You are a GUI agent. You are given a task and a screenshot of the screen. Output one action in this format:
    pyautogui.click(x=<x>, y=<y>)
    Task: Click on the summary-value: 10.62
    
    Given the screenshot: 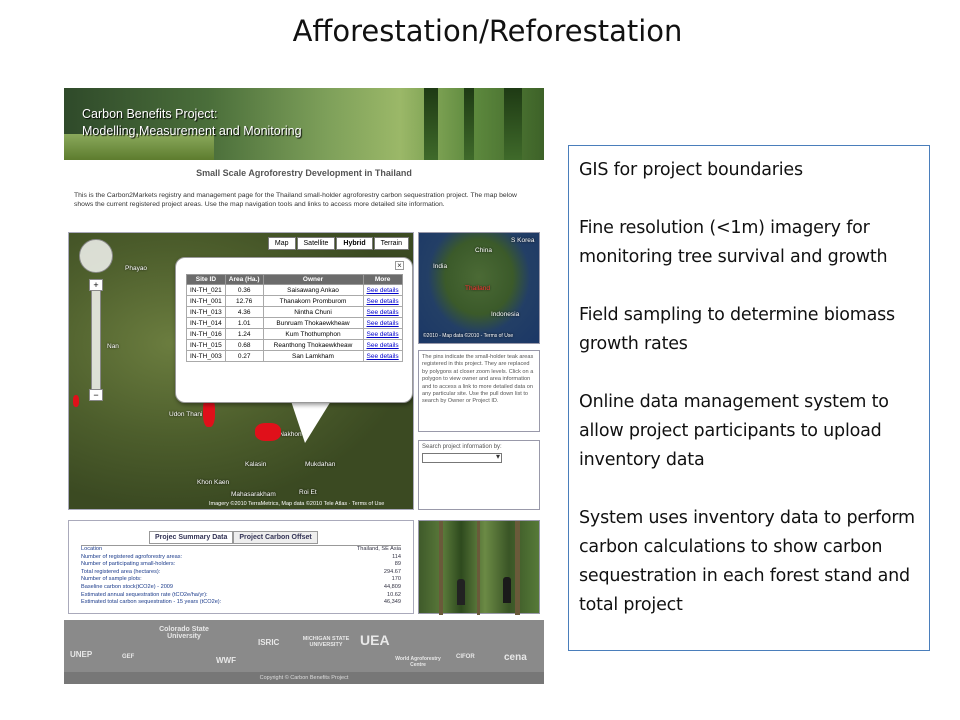 What is the action you would take?
    pyautogui.click(x=394, y=594)
    